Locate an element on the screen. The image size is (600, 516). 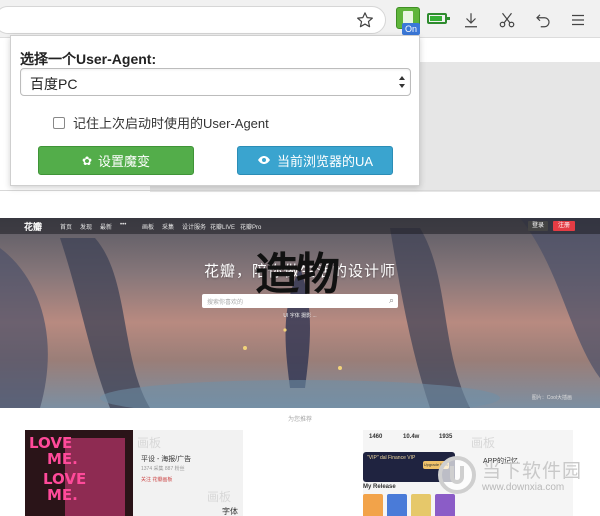
divider is located at coordinates (300, 190).